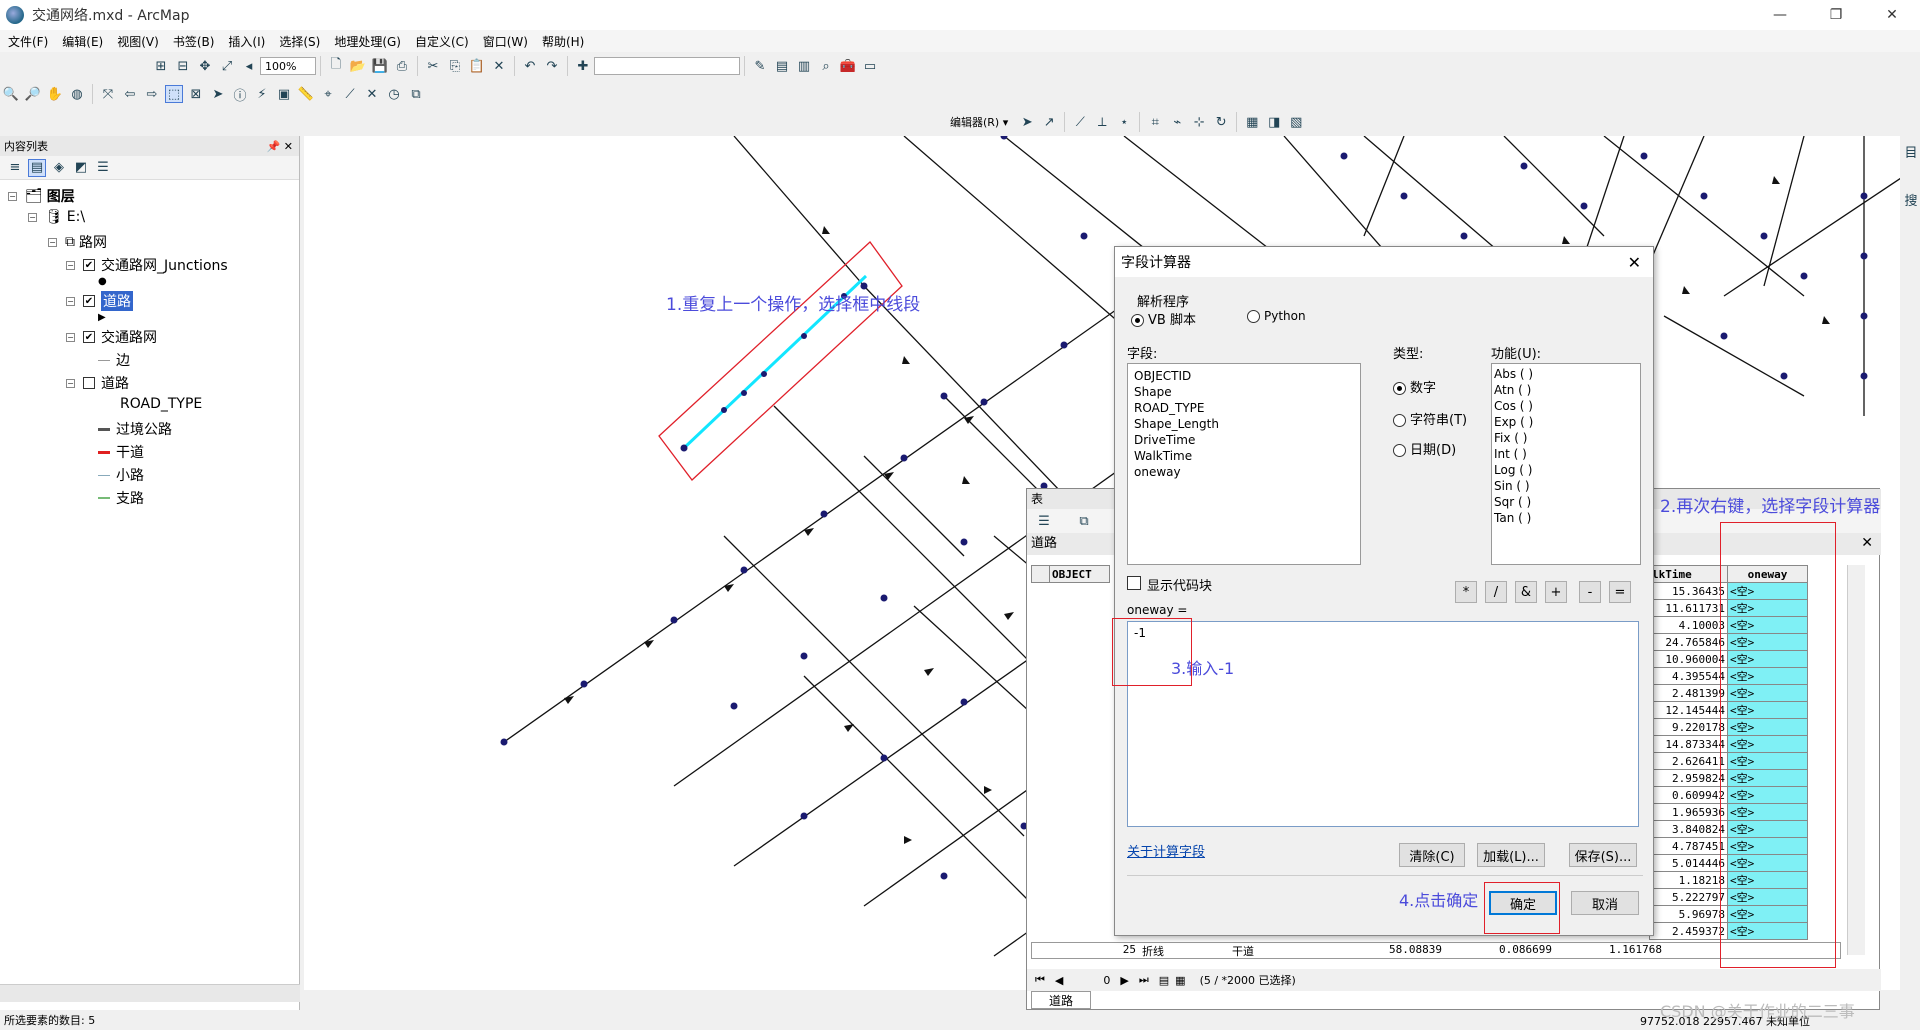  Describe the element at coordinates (1430, 418) in the screenshot. I see `type-string-radio: 字符串(T)` at that location.